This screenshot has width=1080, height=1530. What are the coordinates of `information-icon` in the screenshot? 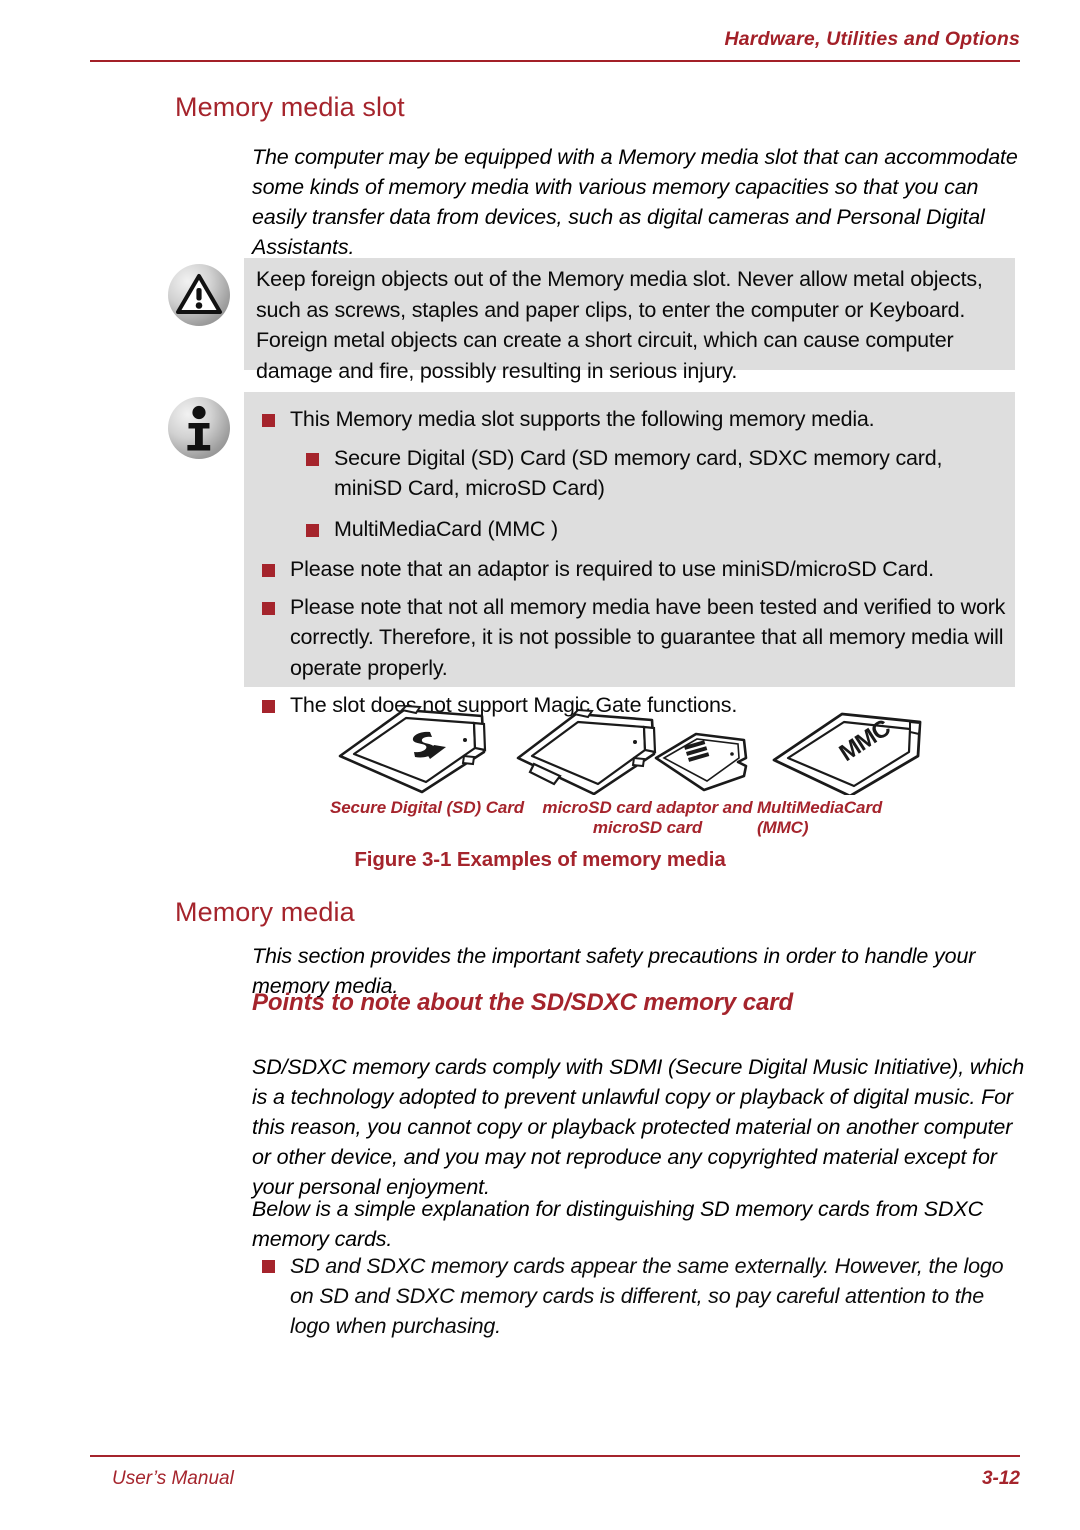 It's located at (199, 428).